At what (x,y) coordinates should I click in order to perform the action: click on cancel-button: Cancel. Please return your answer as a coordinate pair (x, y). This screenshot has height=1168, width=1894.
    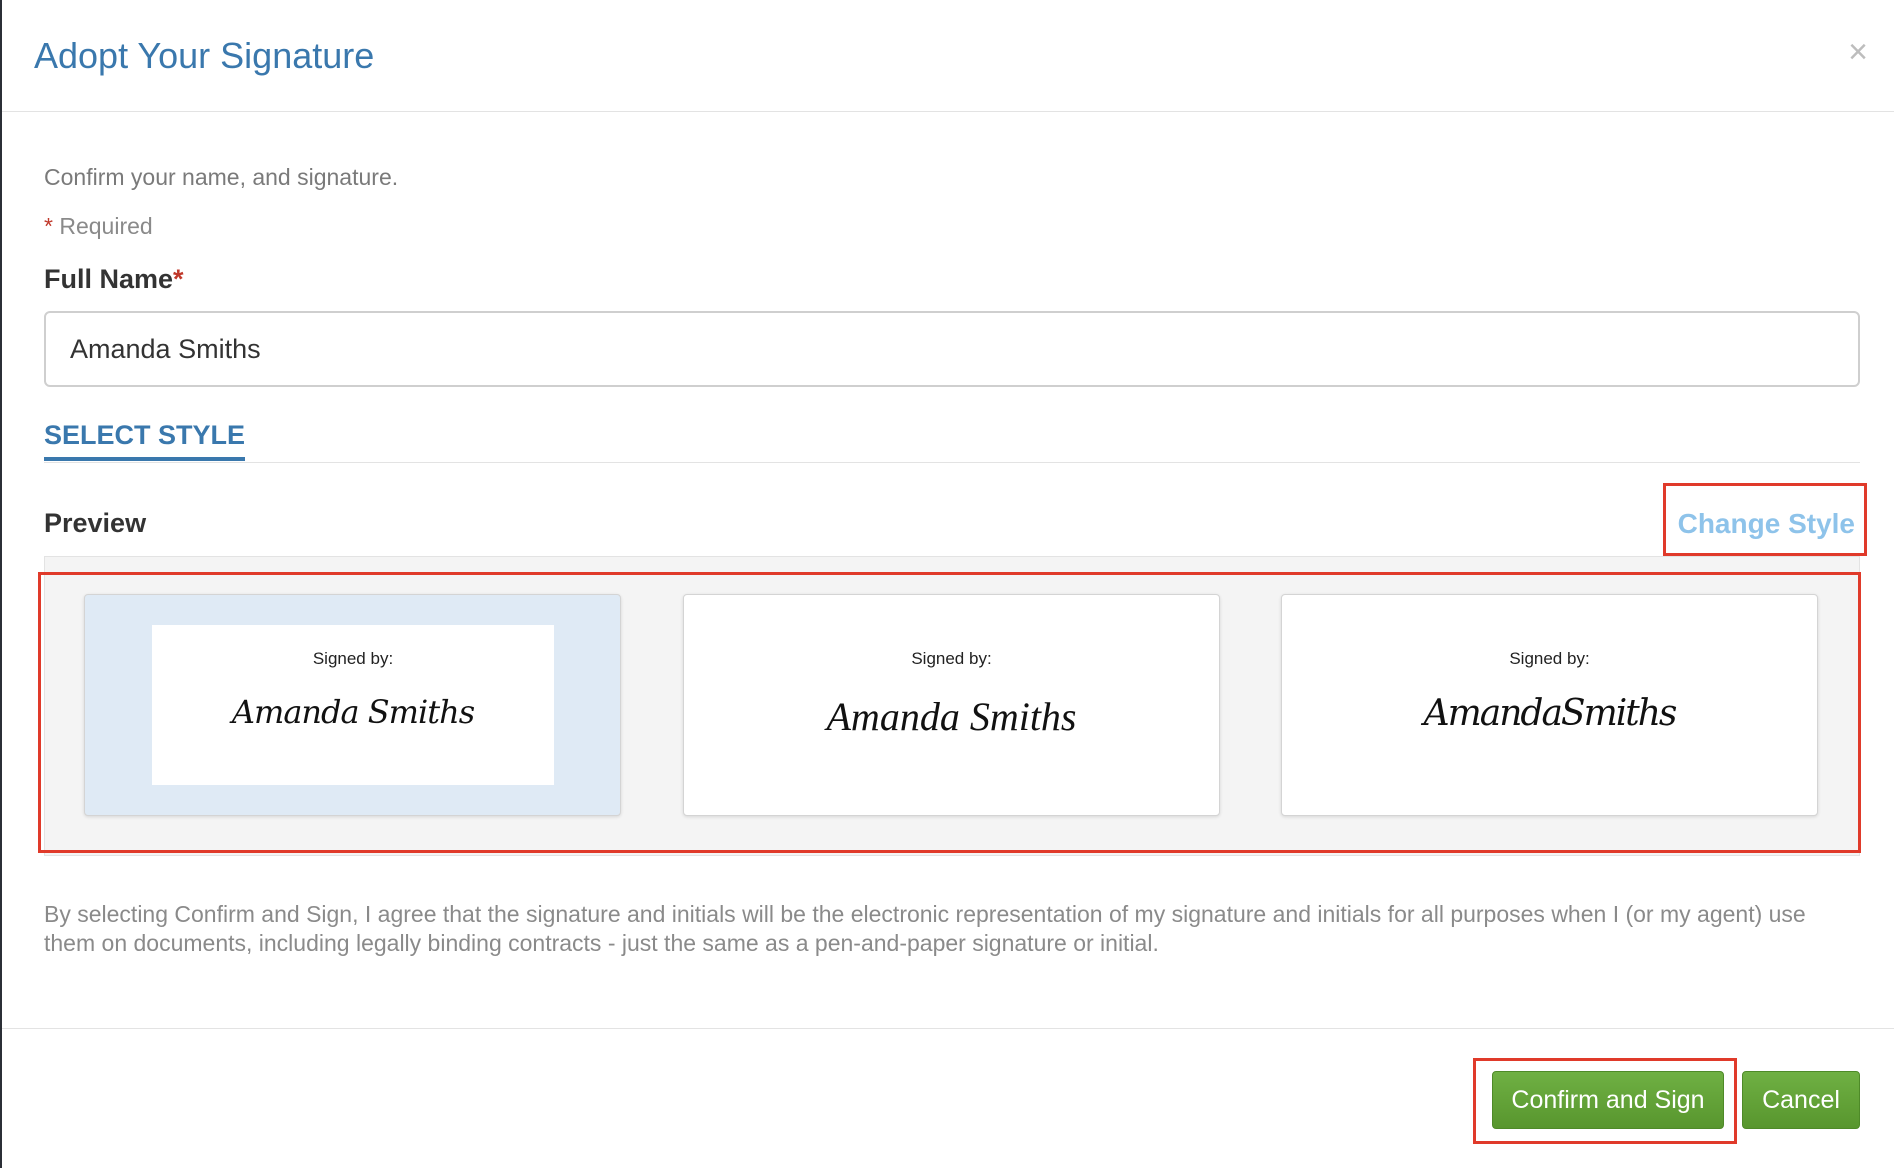
    Looking at the image, I should click on (1801, 1100).